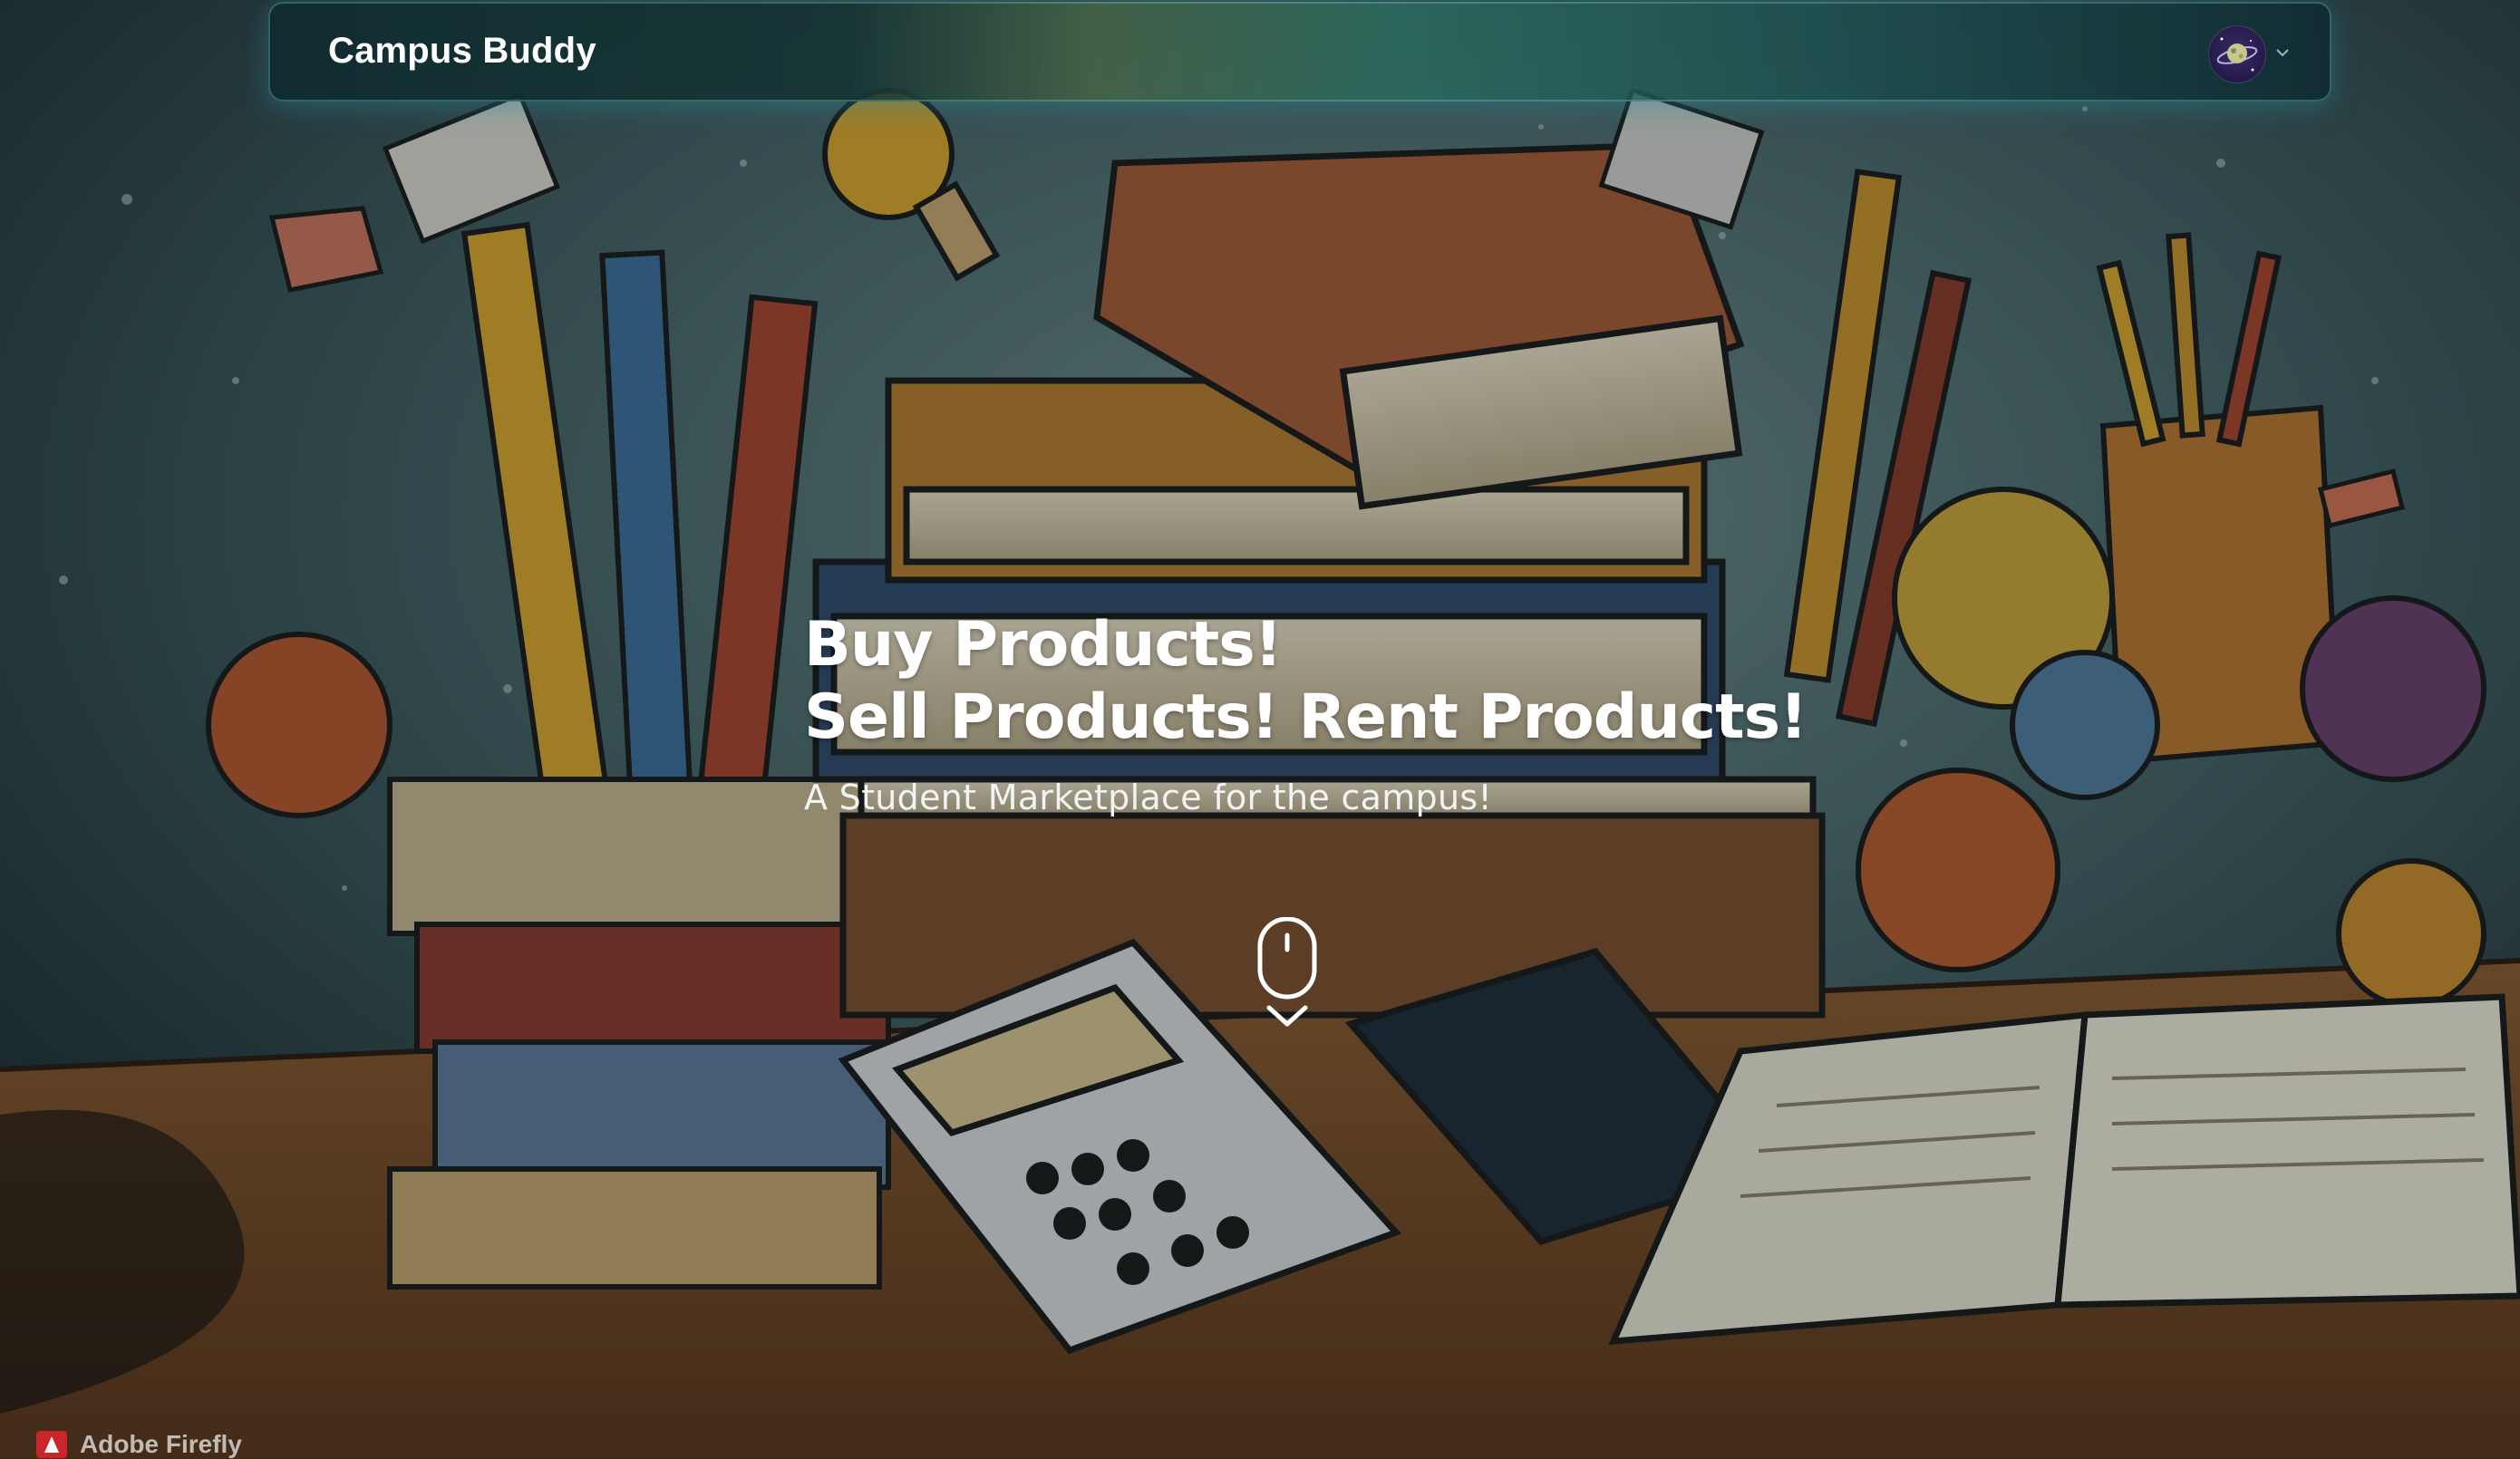 The image size is (2520, 1459). I want to click on hero-headline-line-1: Buy Products!, so click(1044, 645).